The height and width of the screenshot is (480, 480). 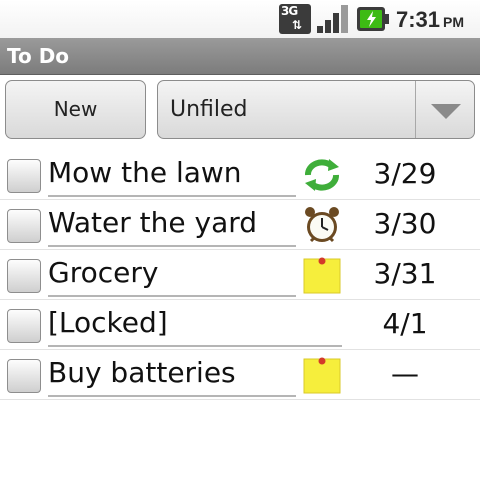 What do you see at coordinates (75, 109) in the screenshot?
I see `new-task-button: New` at bounding box center [75, 109].